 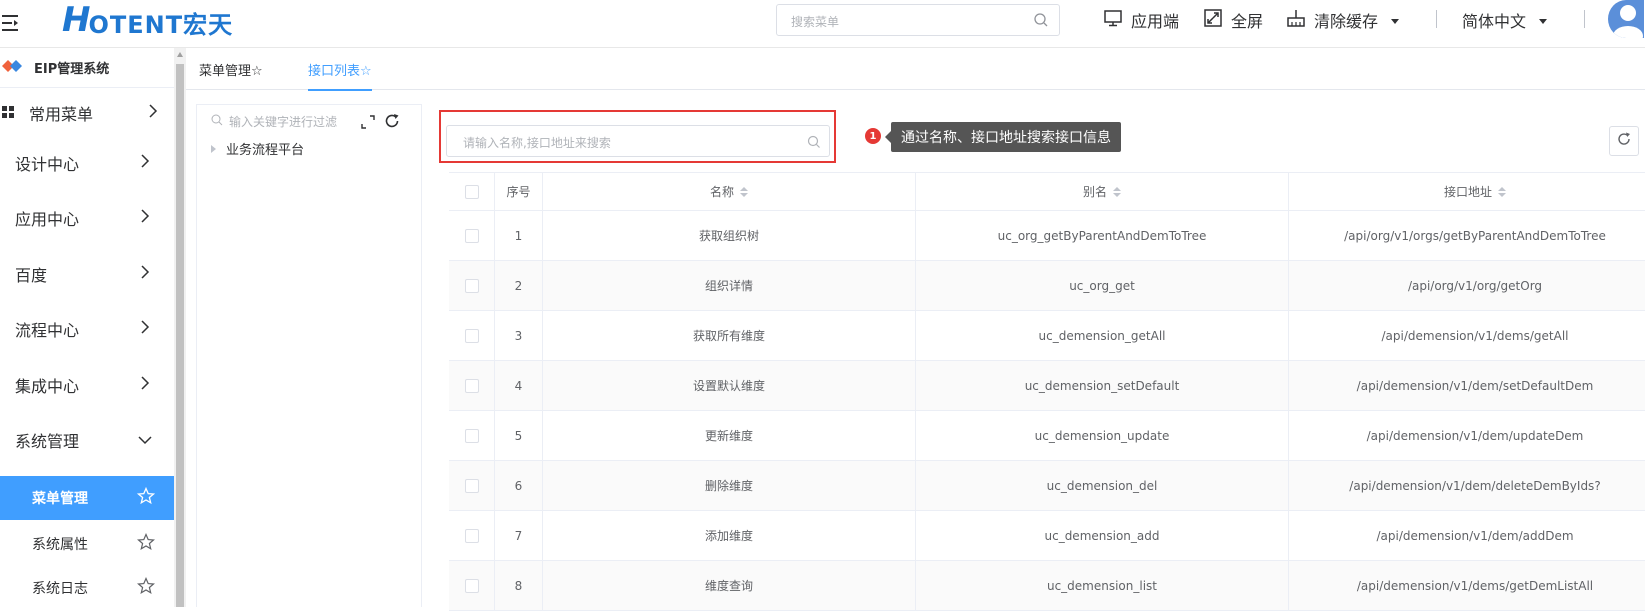 I want to click on system-title: EIP管理系统, so click(x=87, y=68).